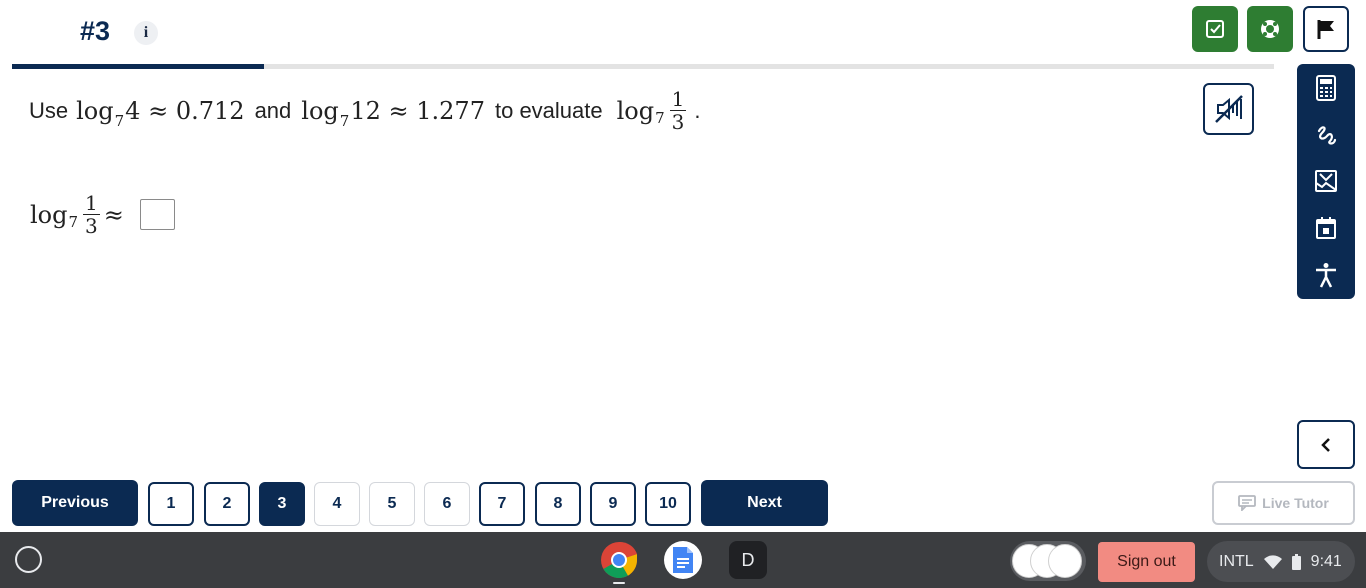 The image size is (1366, 588). I want to click on chrome-icon, so click(619, 560).